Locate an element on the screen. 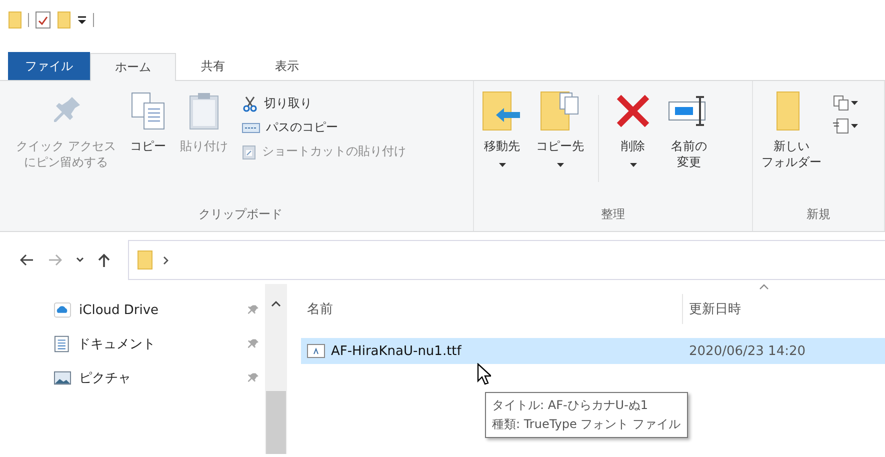  tooltip-text: タイトル: AF-ひらカナU-ぬ1 is located at coordinates (571, 405).